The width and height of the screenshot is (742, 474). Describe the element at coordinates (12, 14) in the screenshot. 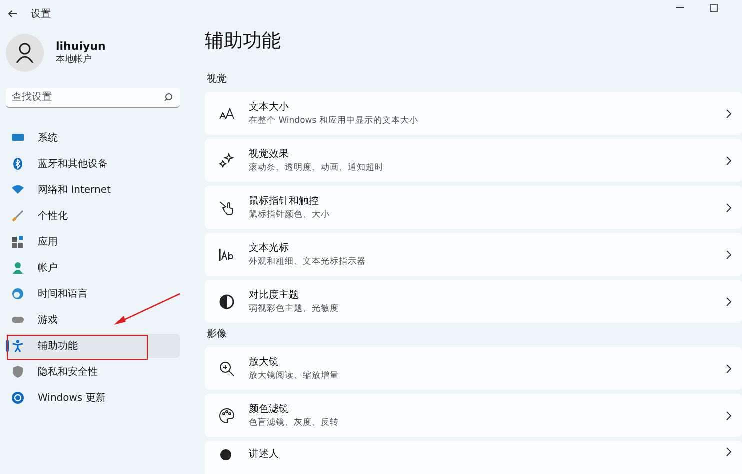

I see `back-arrow-icon` at that location.